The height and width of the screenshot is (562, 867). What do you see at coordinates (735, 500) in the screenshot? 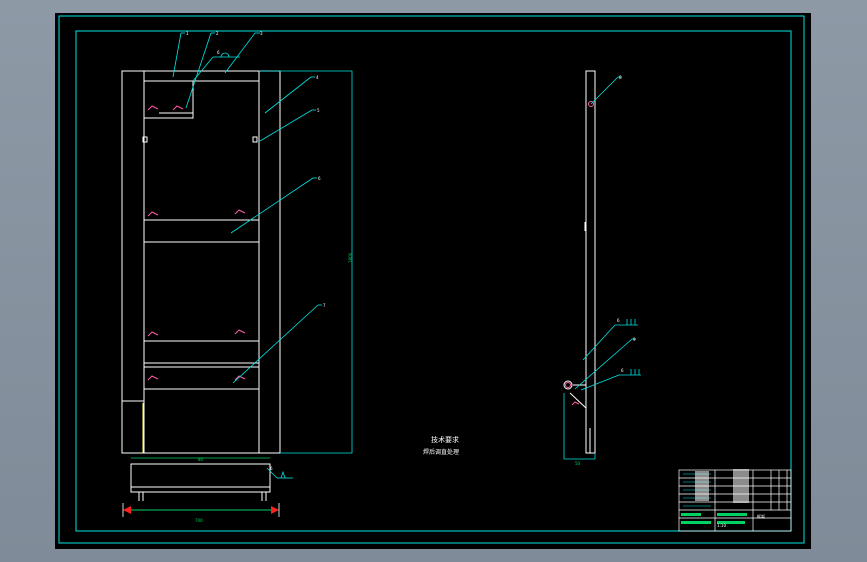
I see `title-block: 框架 1:10` at bounding box center [735, 500].